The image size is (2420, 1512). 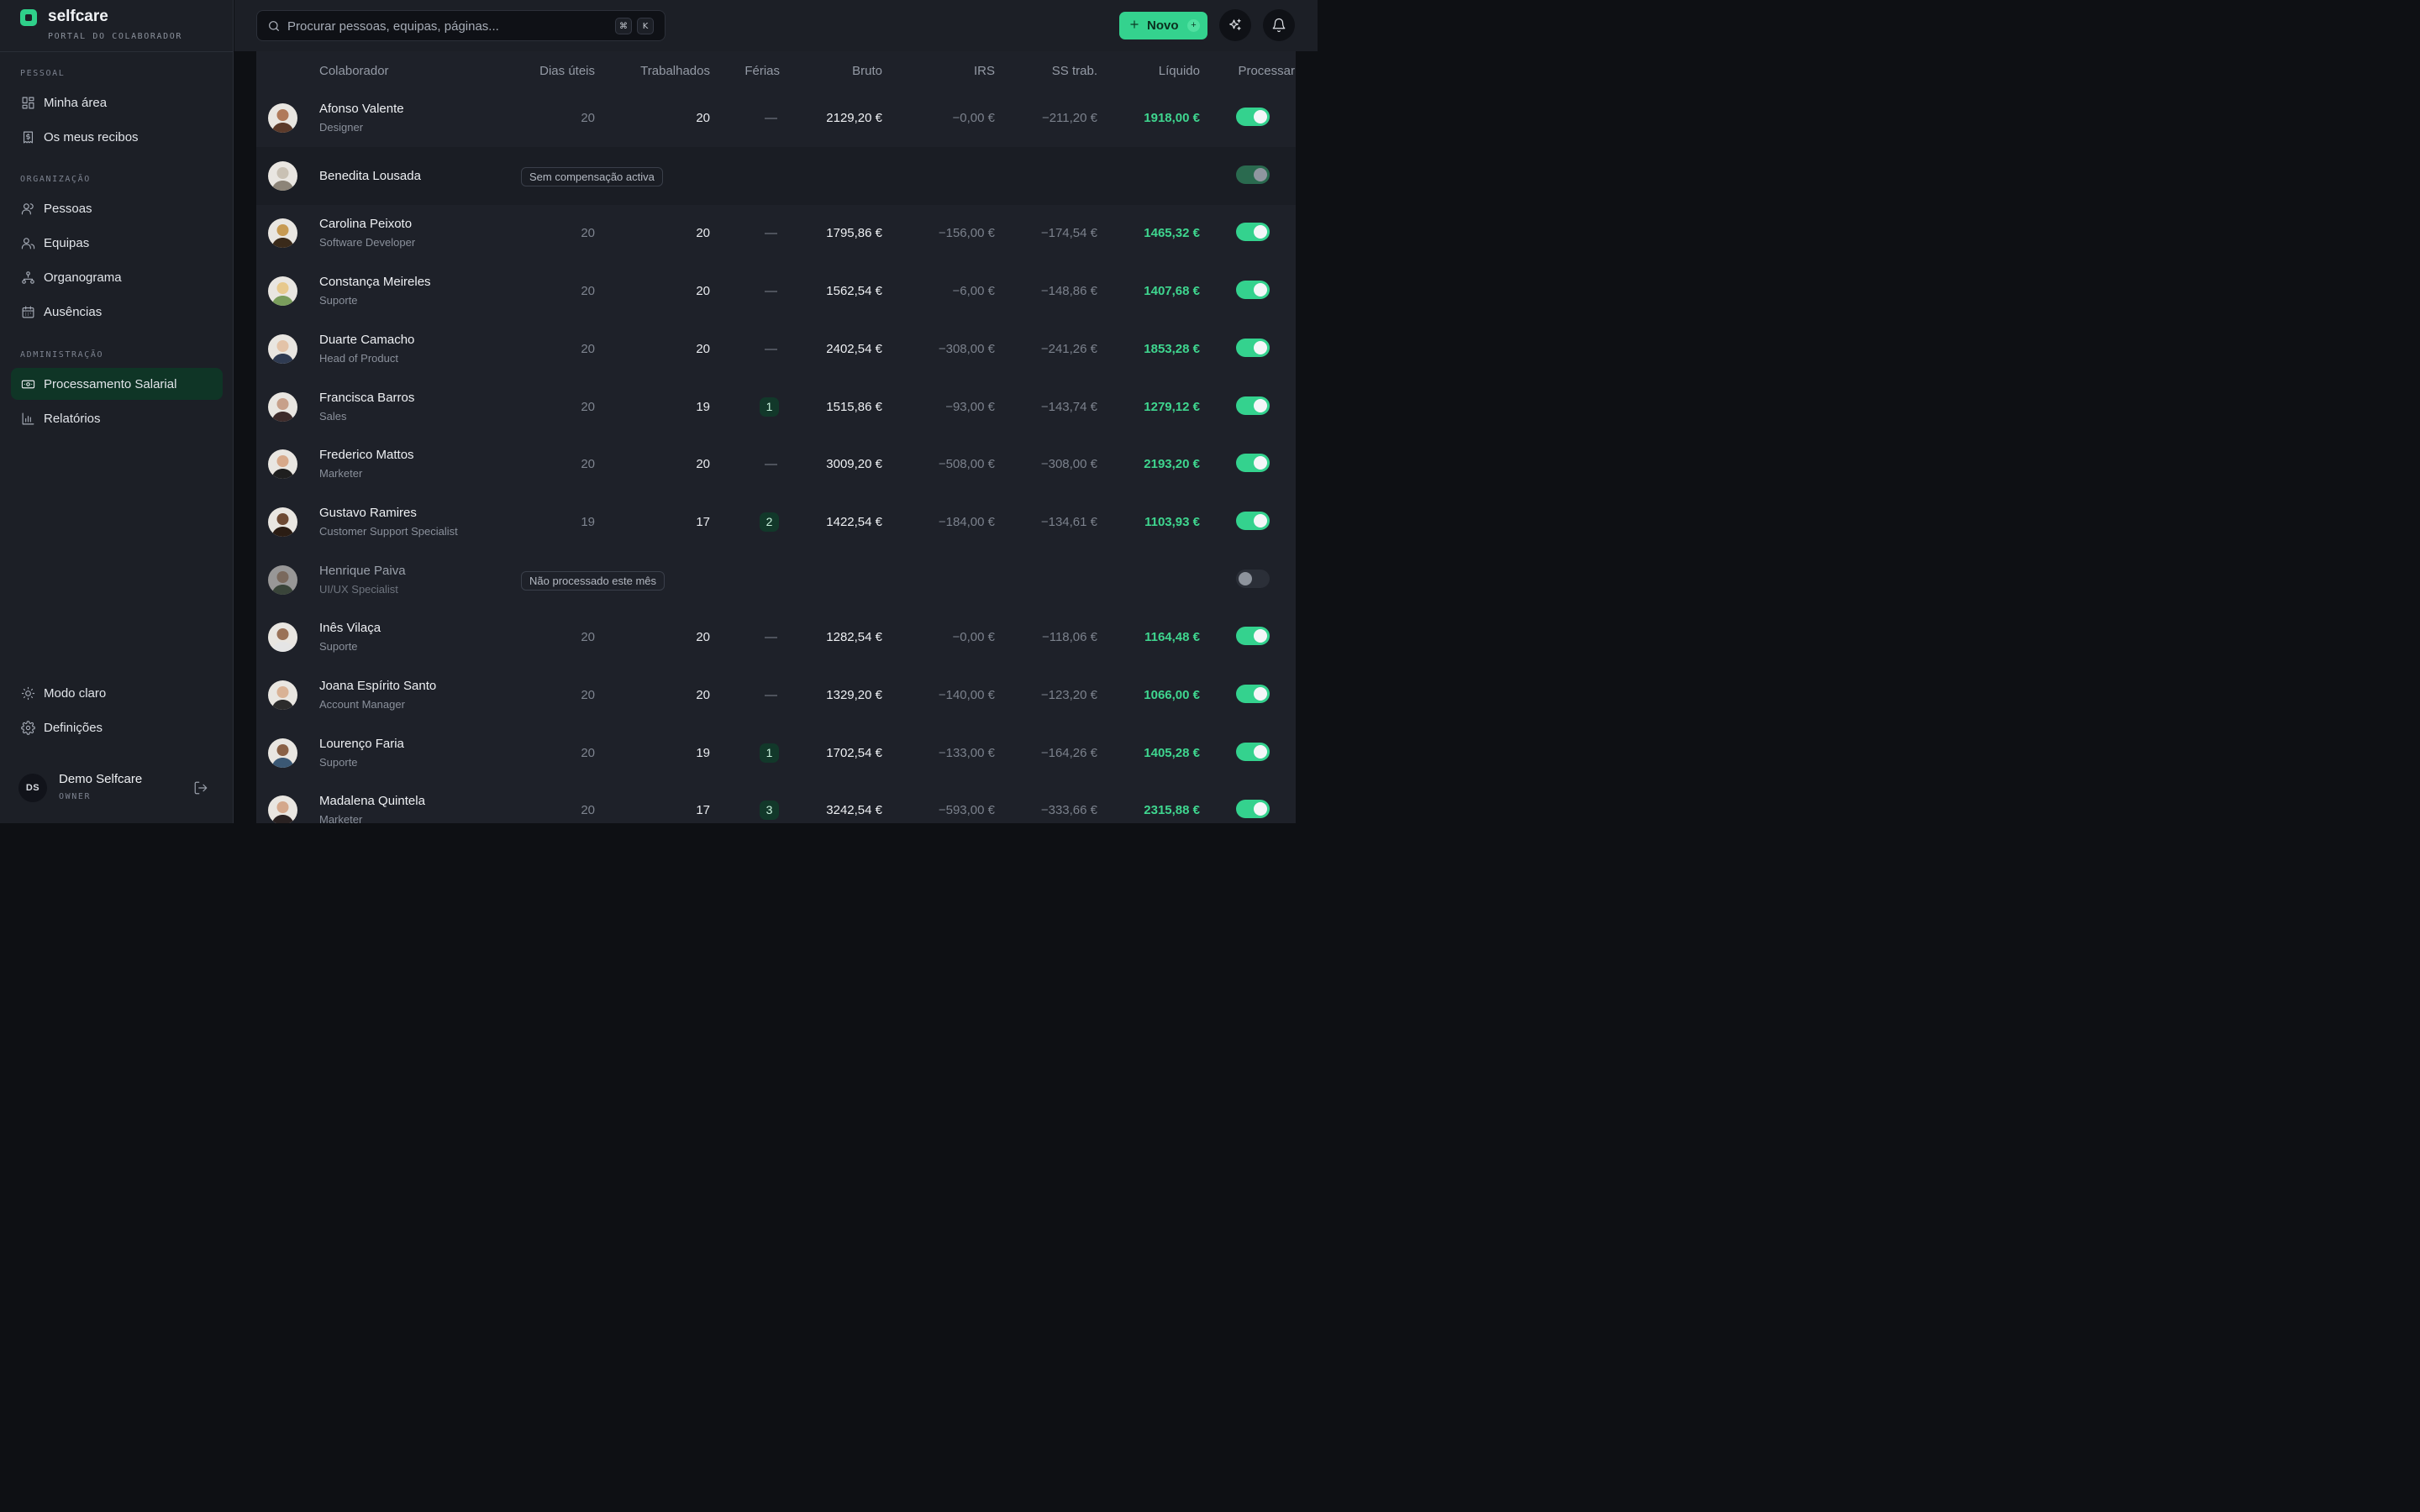 I want to click on employee-role: Account Manager, so click(x=362, y=704).